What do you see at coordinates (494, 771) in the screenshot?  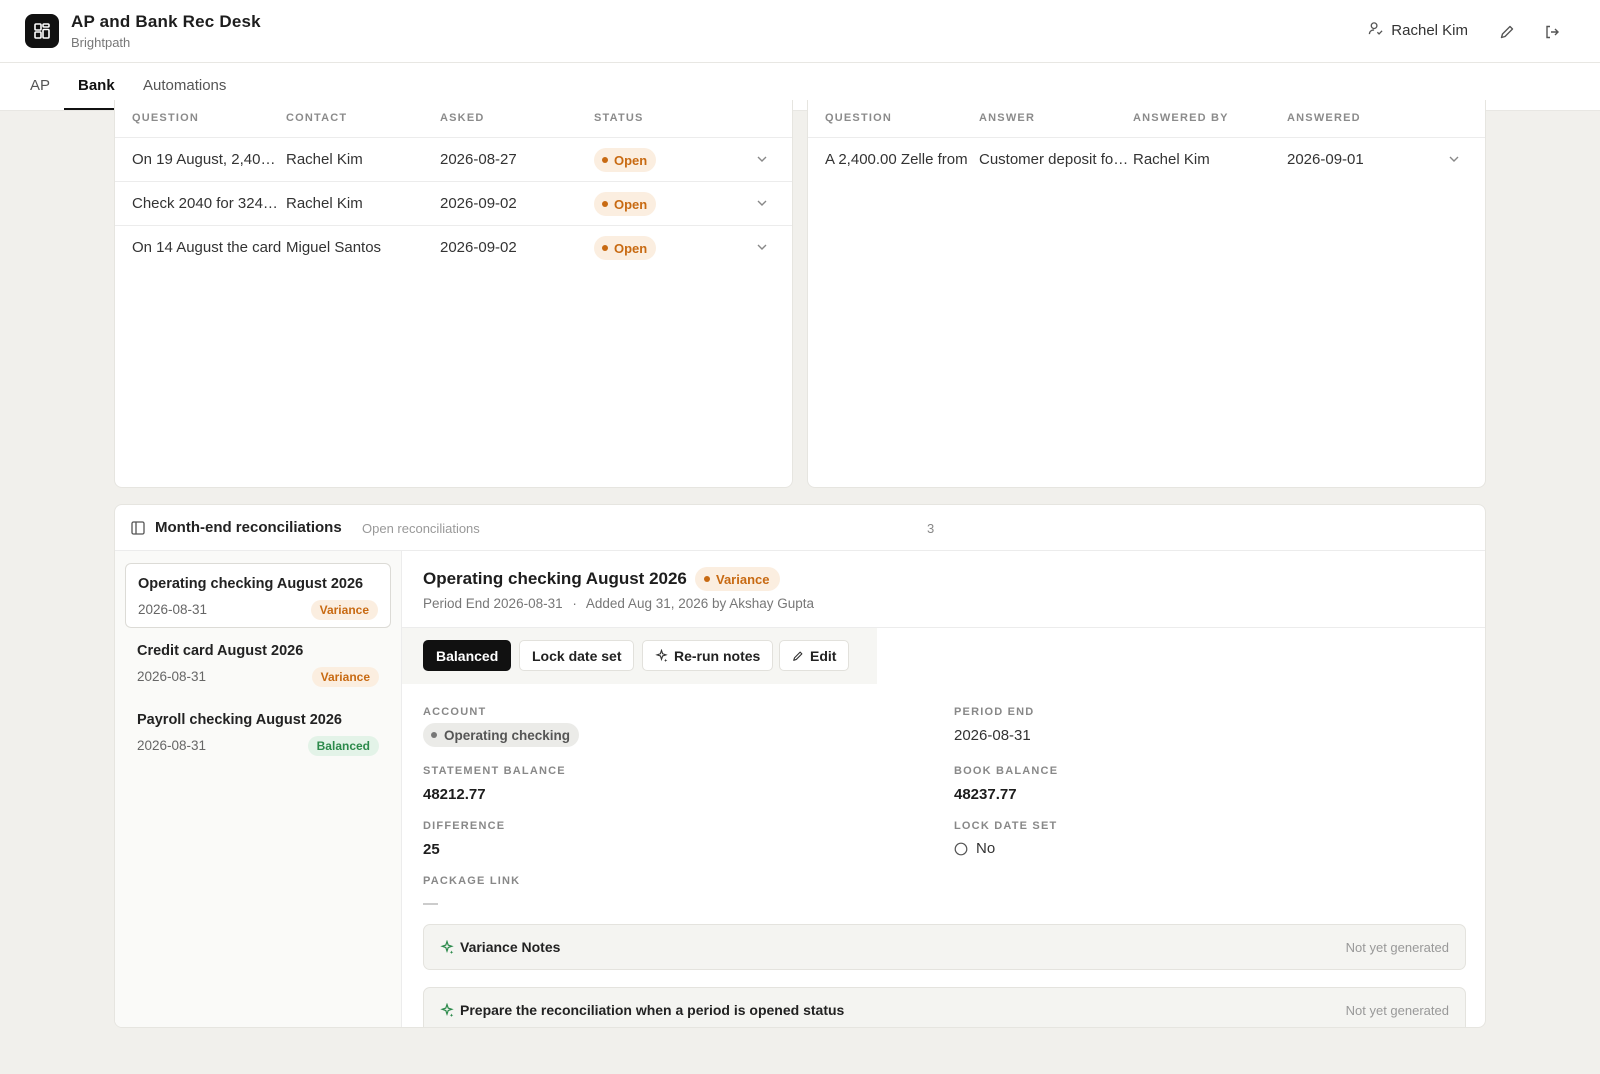 I see `statement-balance-label: STATEMENT BALANCE` at bounding box center [494, 771].